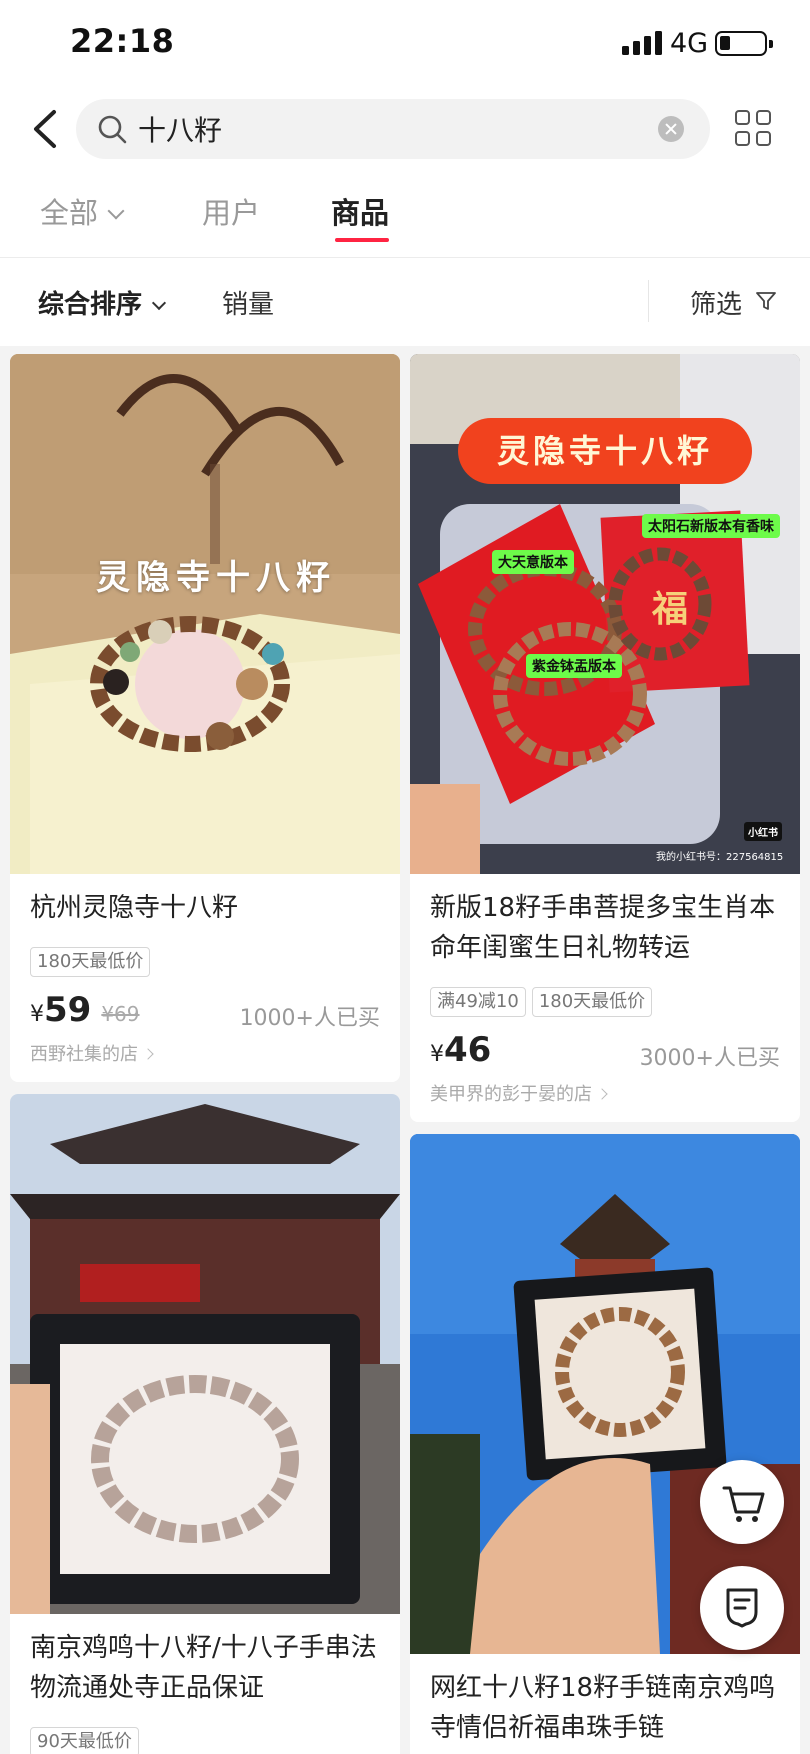 This screenshot has height=1754, width=810. Describe the element at coordinates (405, 45) in the screenshot. I see `status-bar: 22:18 4G` at that location.